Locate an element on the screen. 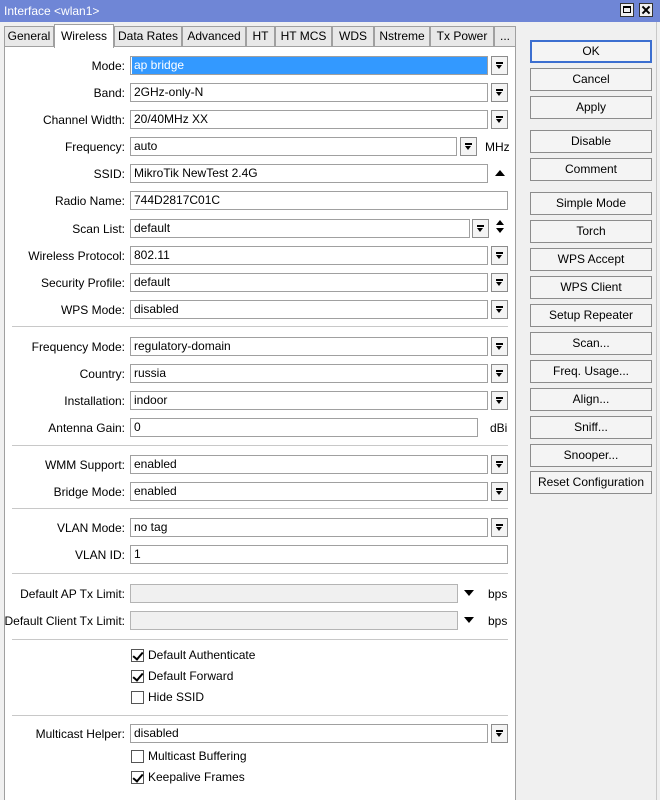 This screenshot has height=800, width=660. vlan-id-label: VLAN ID: is located at coordinates (99, 555).